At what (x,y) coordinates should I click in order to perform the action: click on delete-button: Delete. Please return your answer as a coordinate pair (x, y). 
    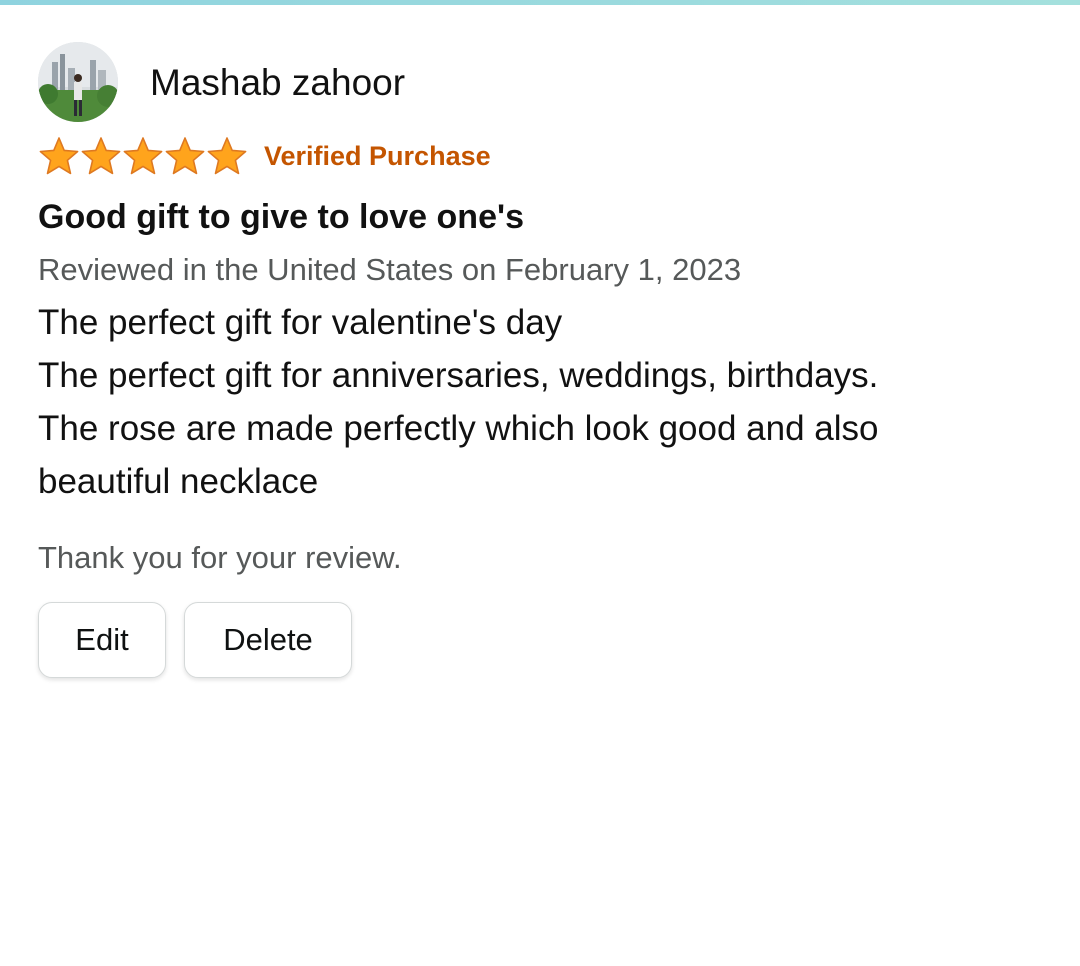
    Looking at the image, I should click on (268, 640).